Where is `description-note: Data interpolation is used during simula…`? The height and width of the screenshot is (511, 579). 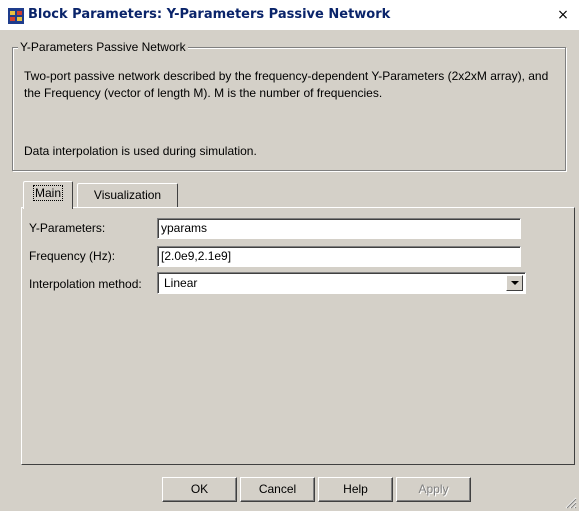
description-note: Data interpolation is used during simula… is located at coordinates (140, 151).